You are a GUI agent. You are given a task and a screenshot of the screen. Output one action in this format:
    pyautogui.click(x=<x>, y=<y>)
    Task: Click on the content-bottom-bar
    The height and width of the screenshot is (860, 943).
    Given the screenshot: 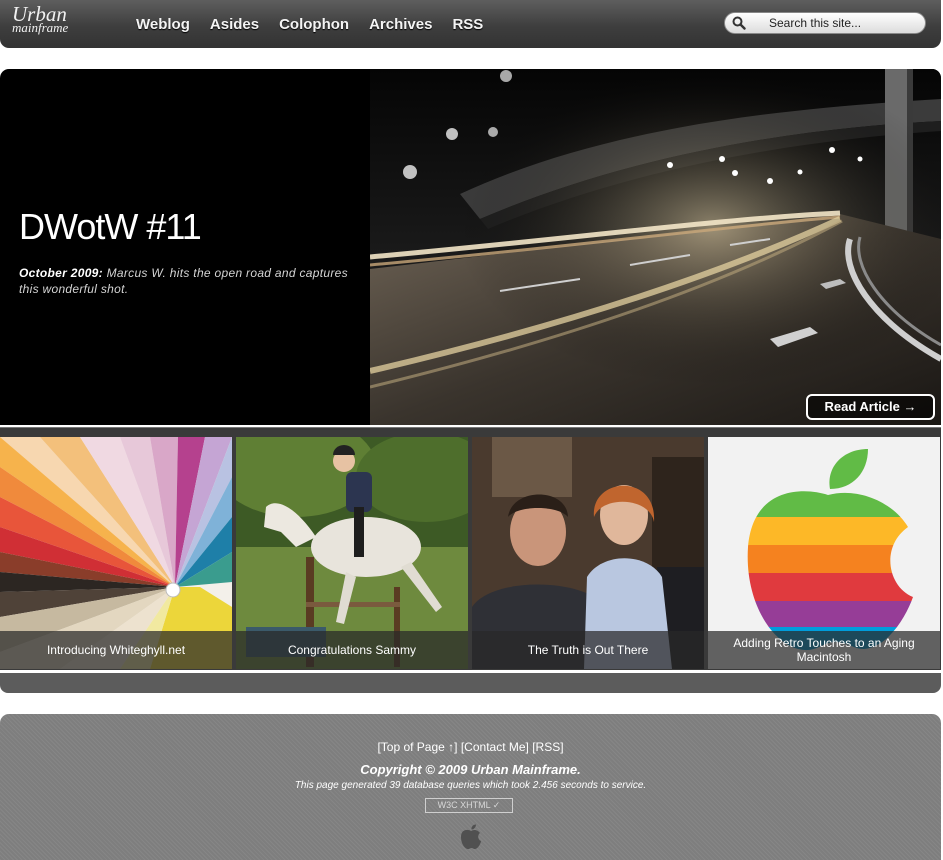 What is the action you would take?
    pyautogui.click(x=470, y=682)
    